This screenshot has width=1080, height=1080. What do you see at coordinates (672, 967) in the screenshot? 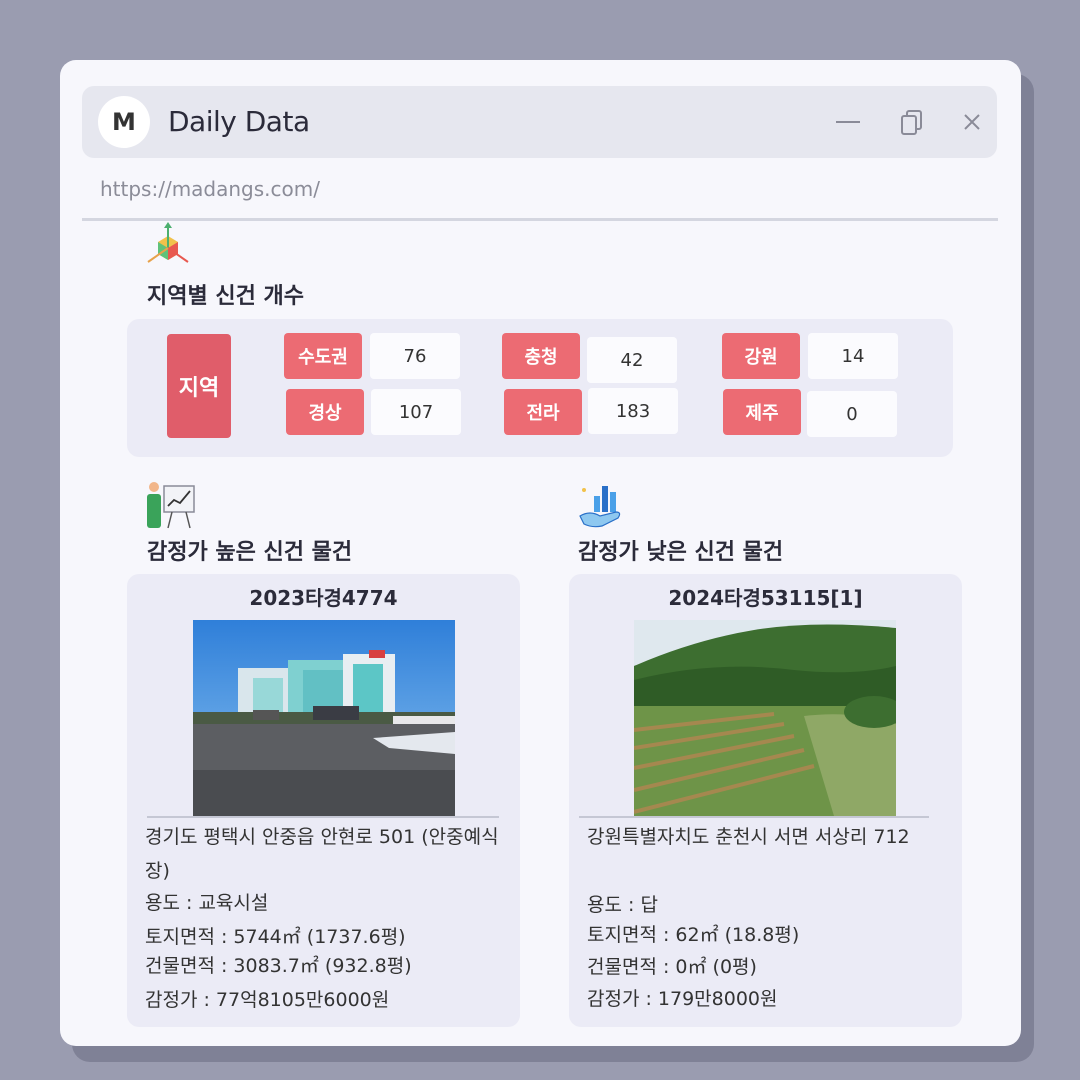
I see `property-building-area: 건물면적 : 0㎡ (0평)` at bounding box center [672, 967].